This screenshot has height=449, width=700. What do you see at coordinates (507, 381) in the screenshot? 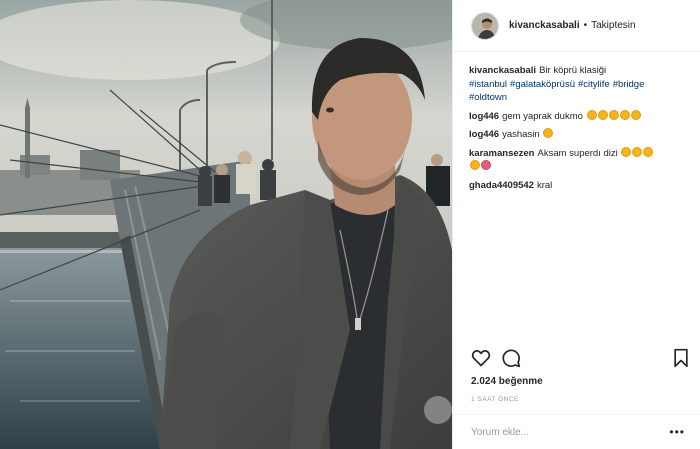
I see `likes-count: 2.024 beğenme` at bounding box center [507, 381].